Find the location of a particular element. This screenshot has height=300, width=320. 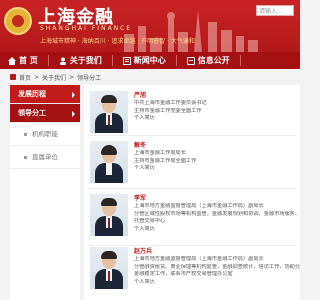

news-icon is located at coordinates (126, 60).